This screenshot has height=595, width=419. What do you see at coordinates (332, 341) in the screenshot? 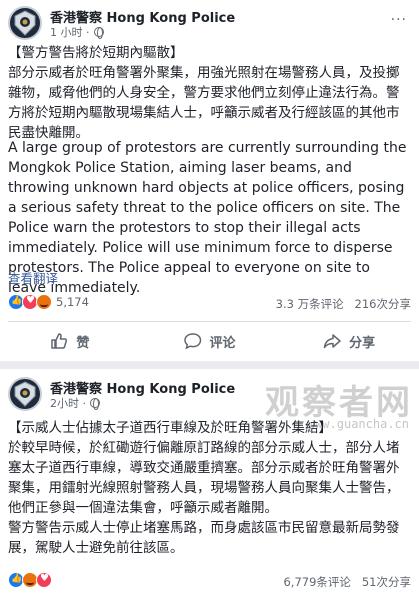
I see `share-icon` at bounding box center [332, 341].